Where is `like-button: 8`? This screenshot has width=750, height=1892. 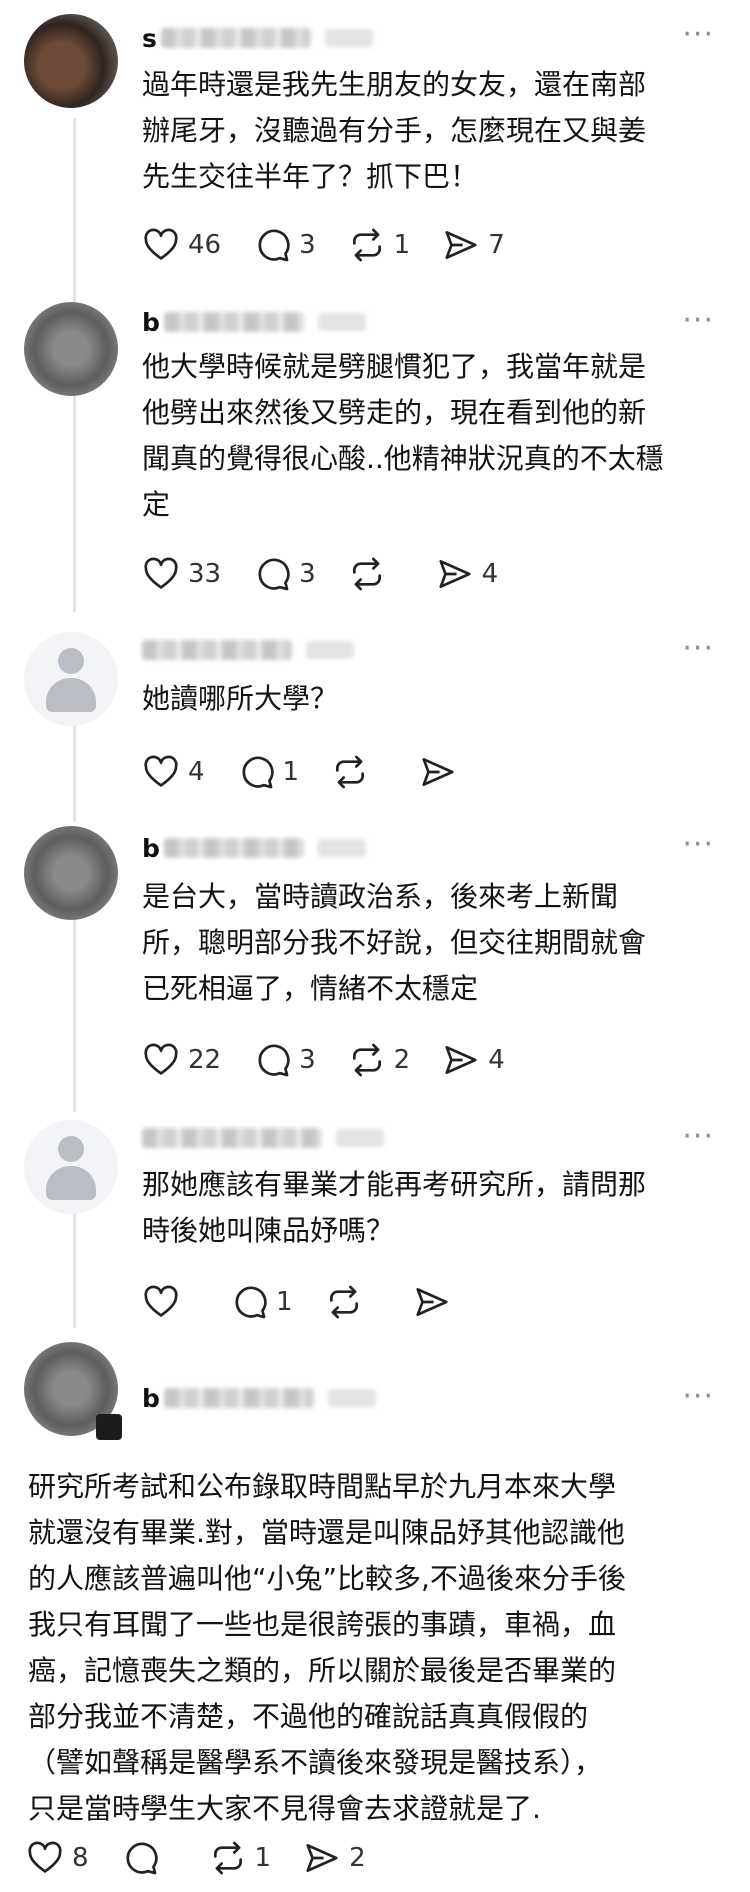 like-button: 8 is located at coordinates (57, 1858).